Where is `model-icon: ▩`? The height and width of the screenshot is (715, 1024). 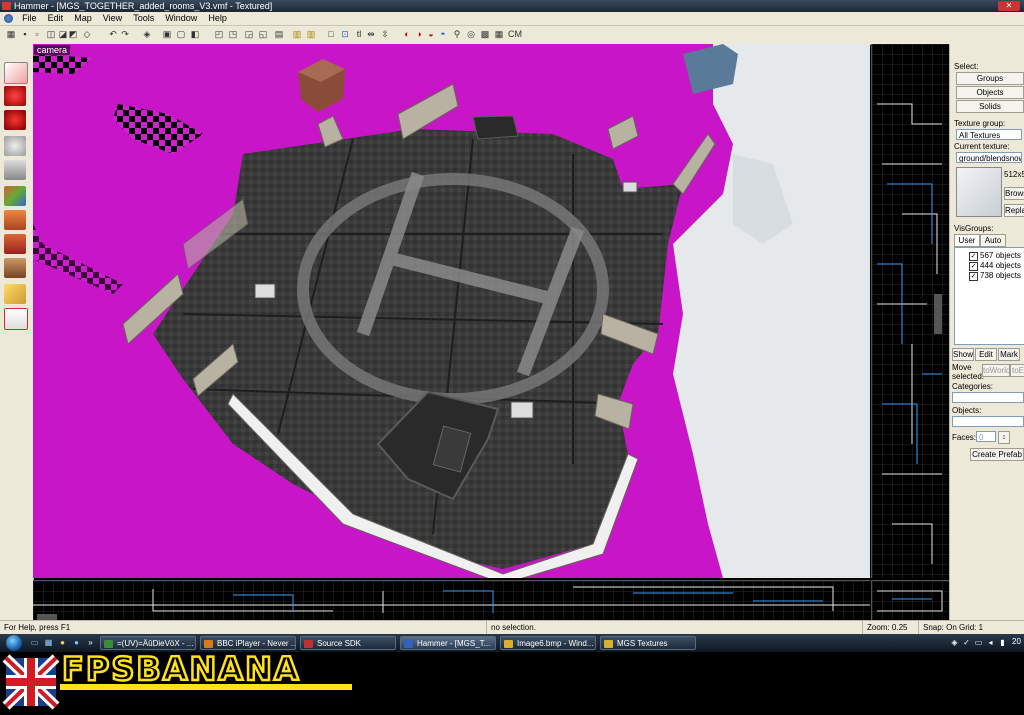
model-icon: ▩ is located at coordinates (485, 34).